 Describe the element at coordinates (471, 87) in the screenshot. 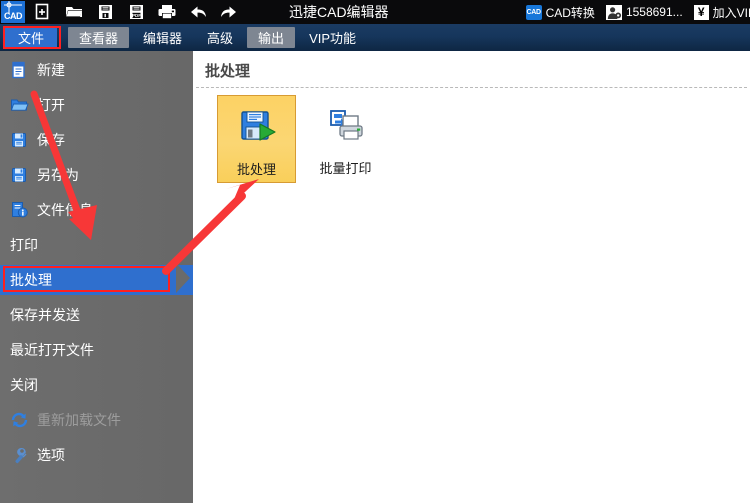

I see `title-divider` at that location.